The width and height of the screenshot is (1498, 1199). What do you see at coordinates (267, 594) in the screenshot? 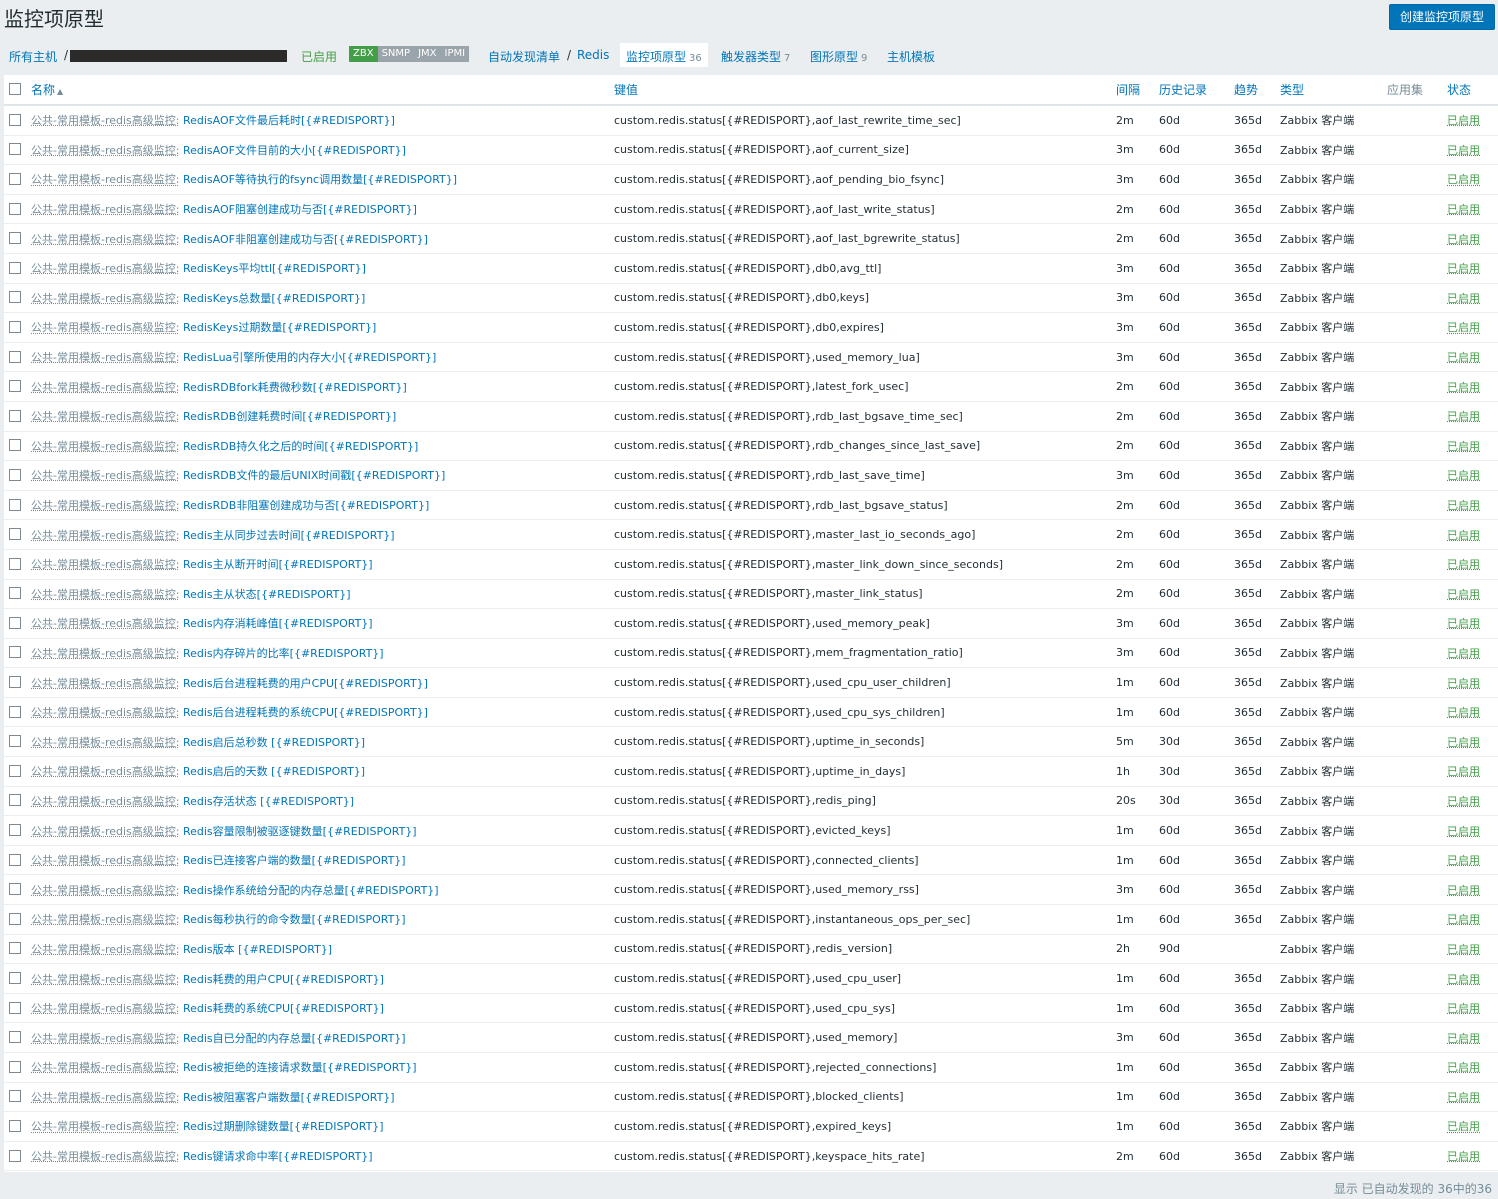
I see `item-name-link: Redis主从状态[{#REDISPORT}]` at bounding box center [267, 594].